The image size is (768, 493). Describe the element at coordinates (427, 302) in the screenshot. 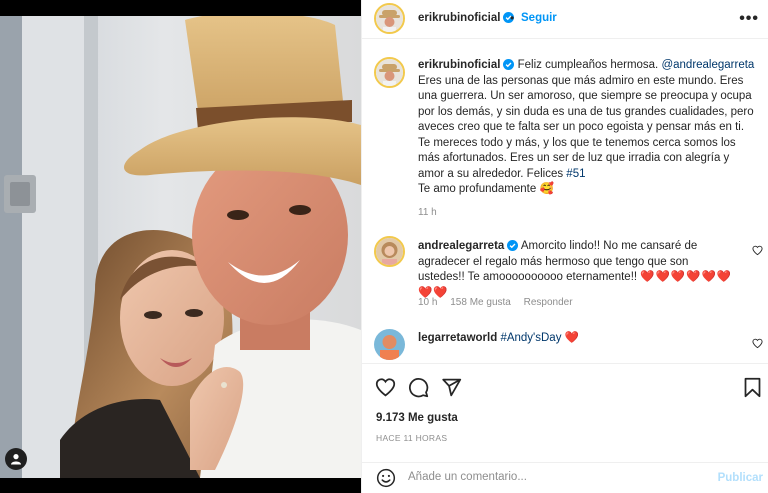

I see `comment-timestamp: 10 h` at that location.